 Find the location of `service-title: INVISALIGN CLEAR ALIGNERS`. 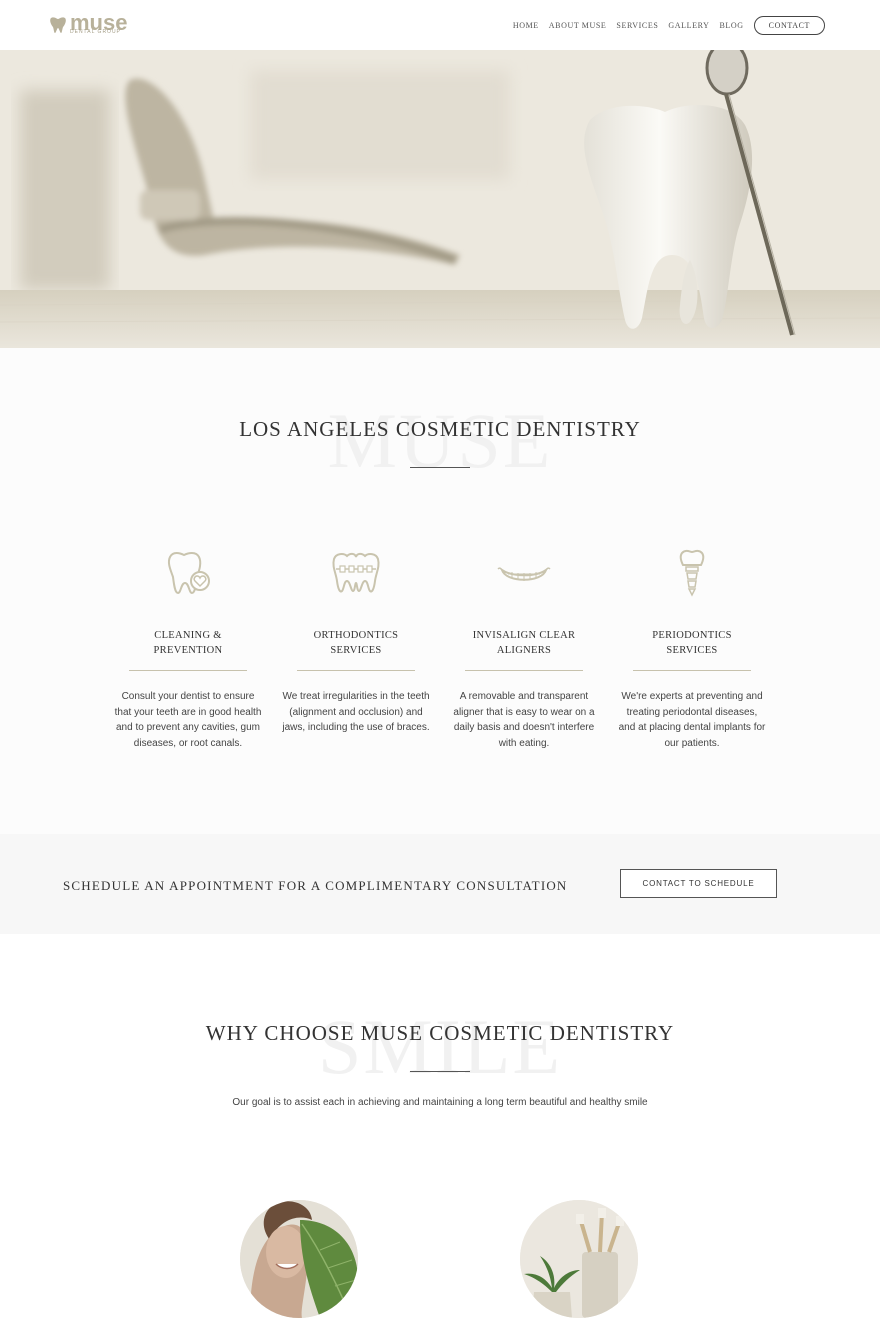

service-title: INVISALIGN CLEAR ALIGNERS is located at coordinates (524, 643).